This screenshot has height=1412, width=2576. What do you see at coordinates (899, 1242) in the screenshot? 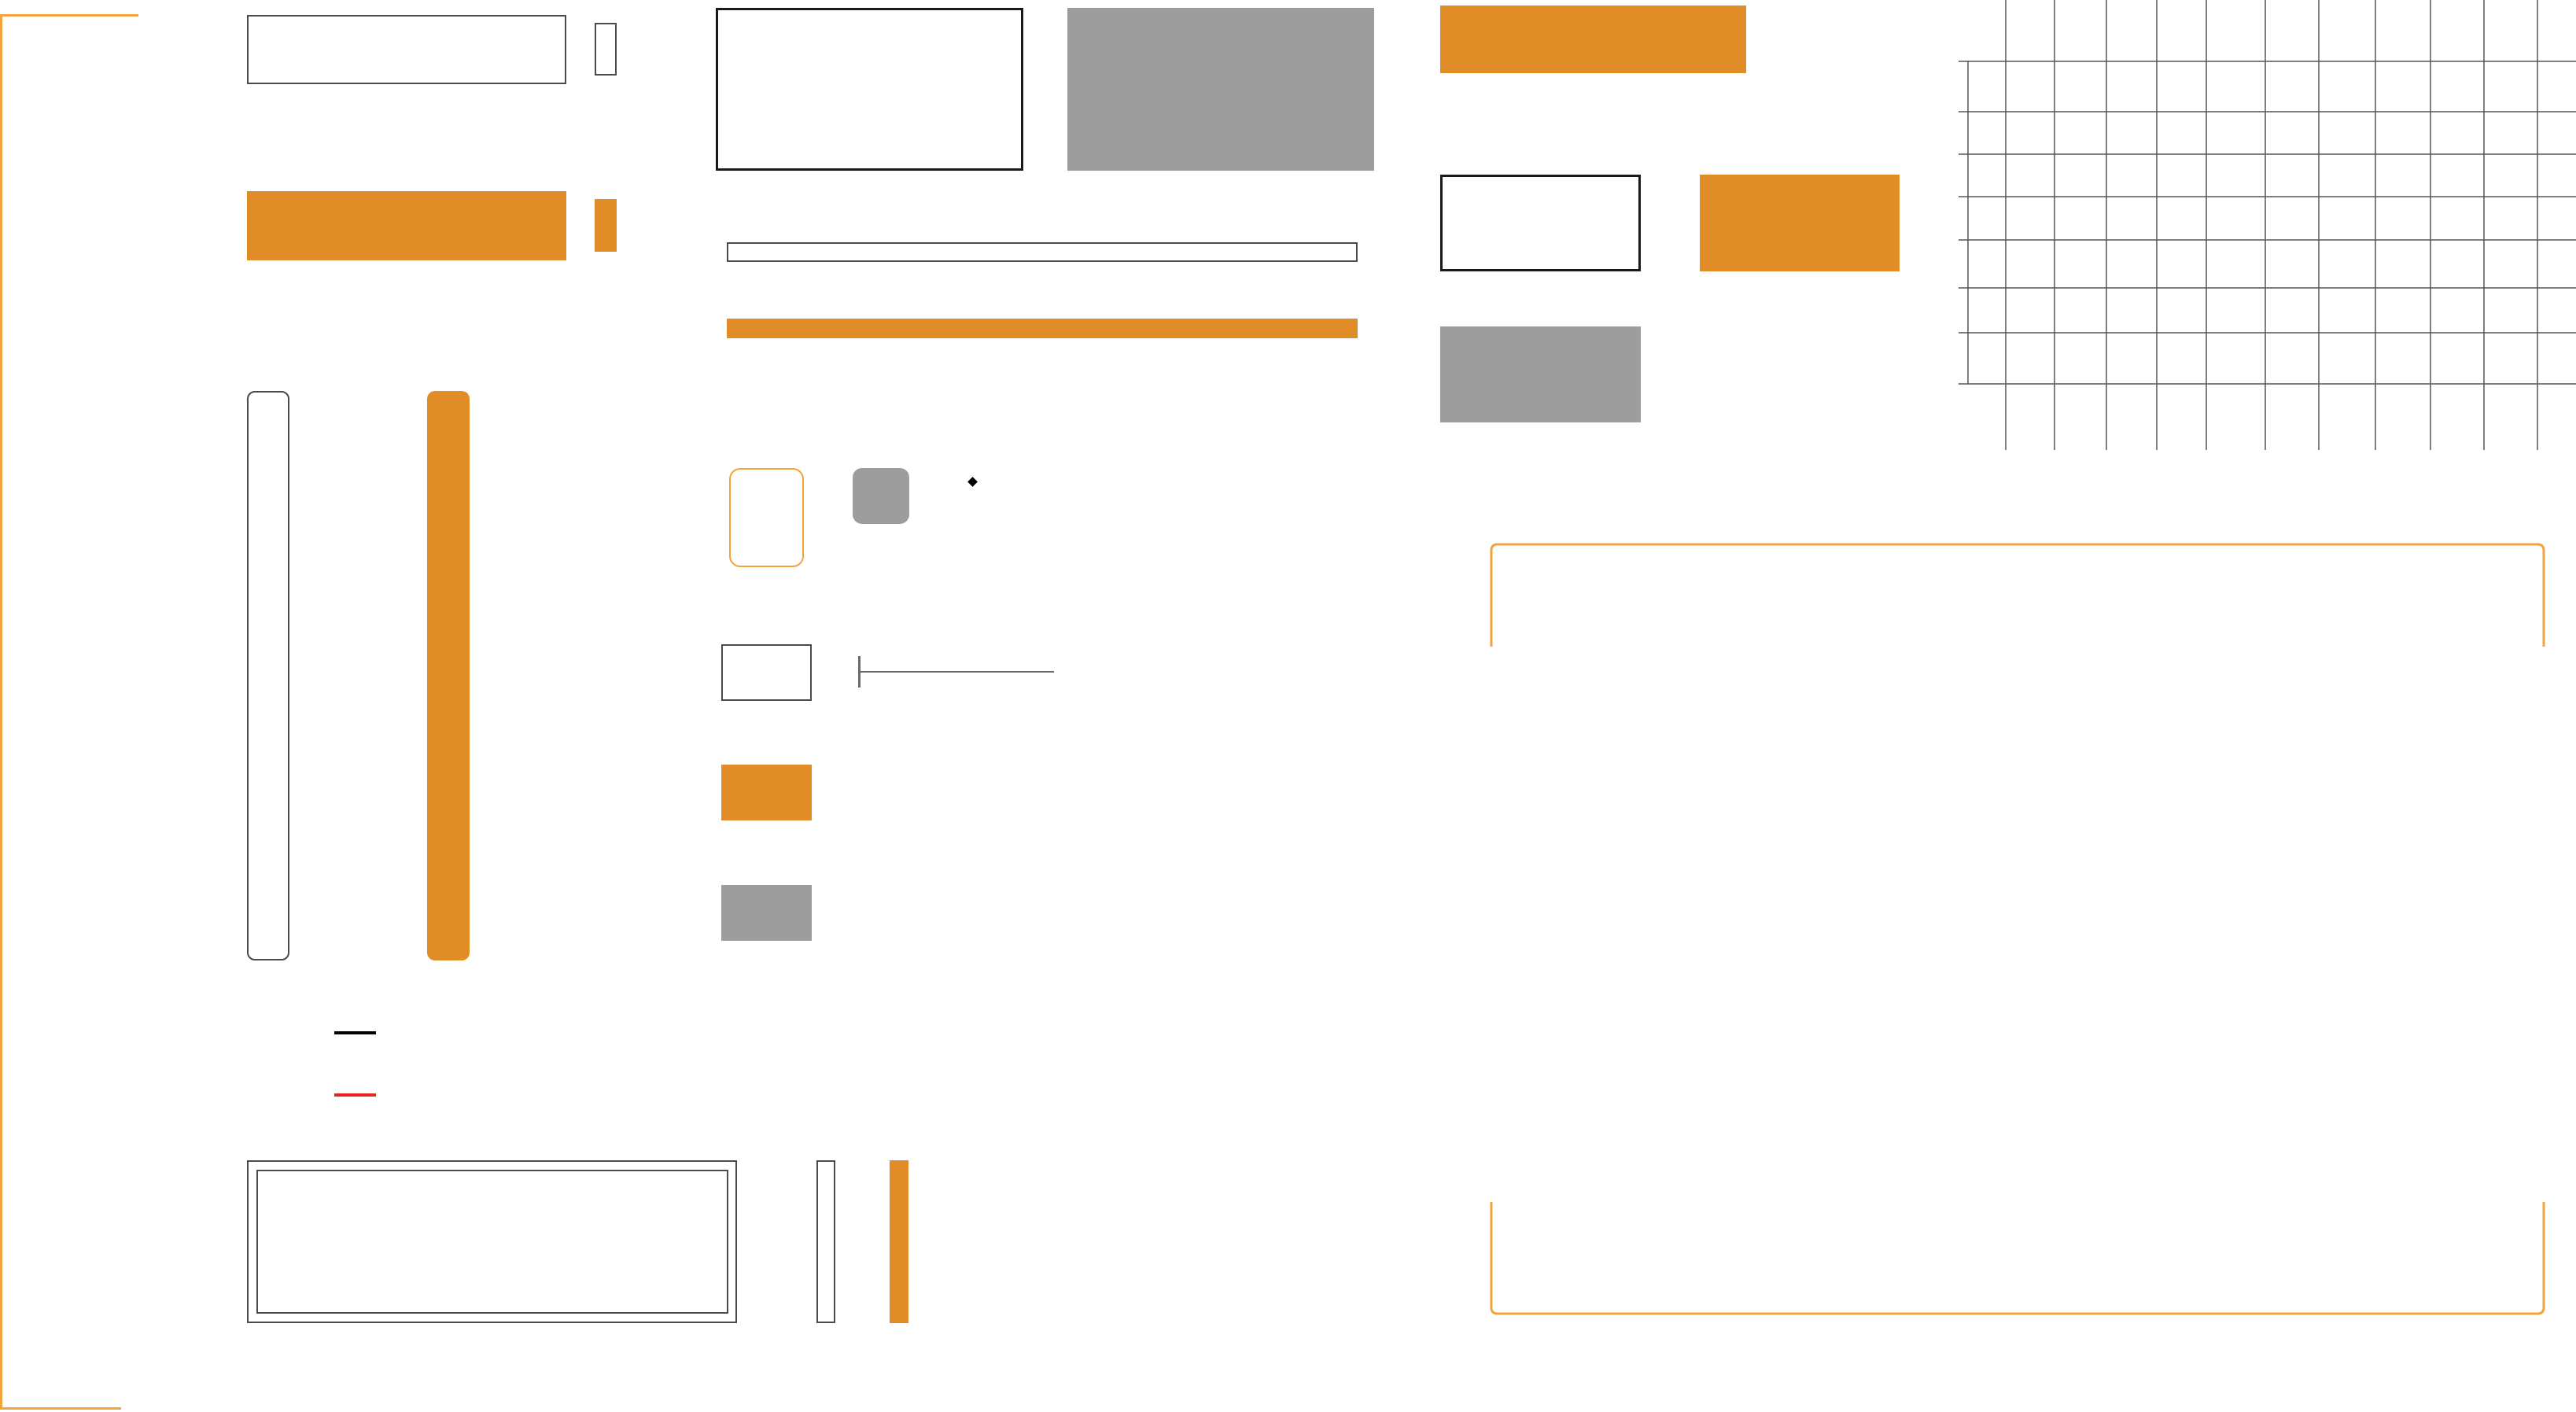
I see `progress-bar-vertical-filled` at bounding box center [899, 1242].